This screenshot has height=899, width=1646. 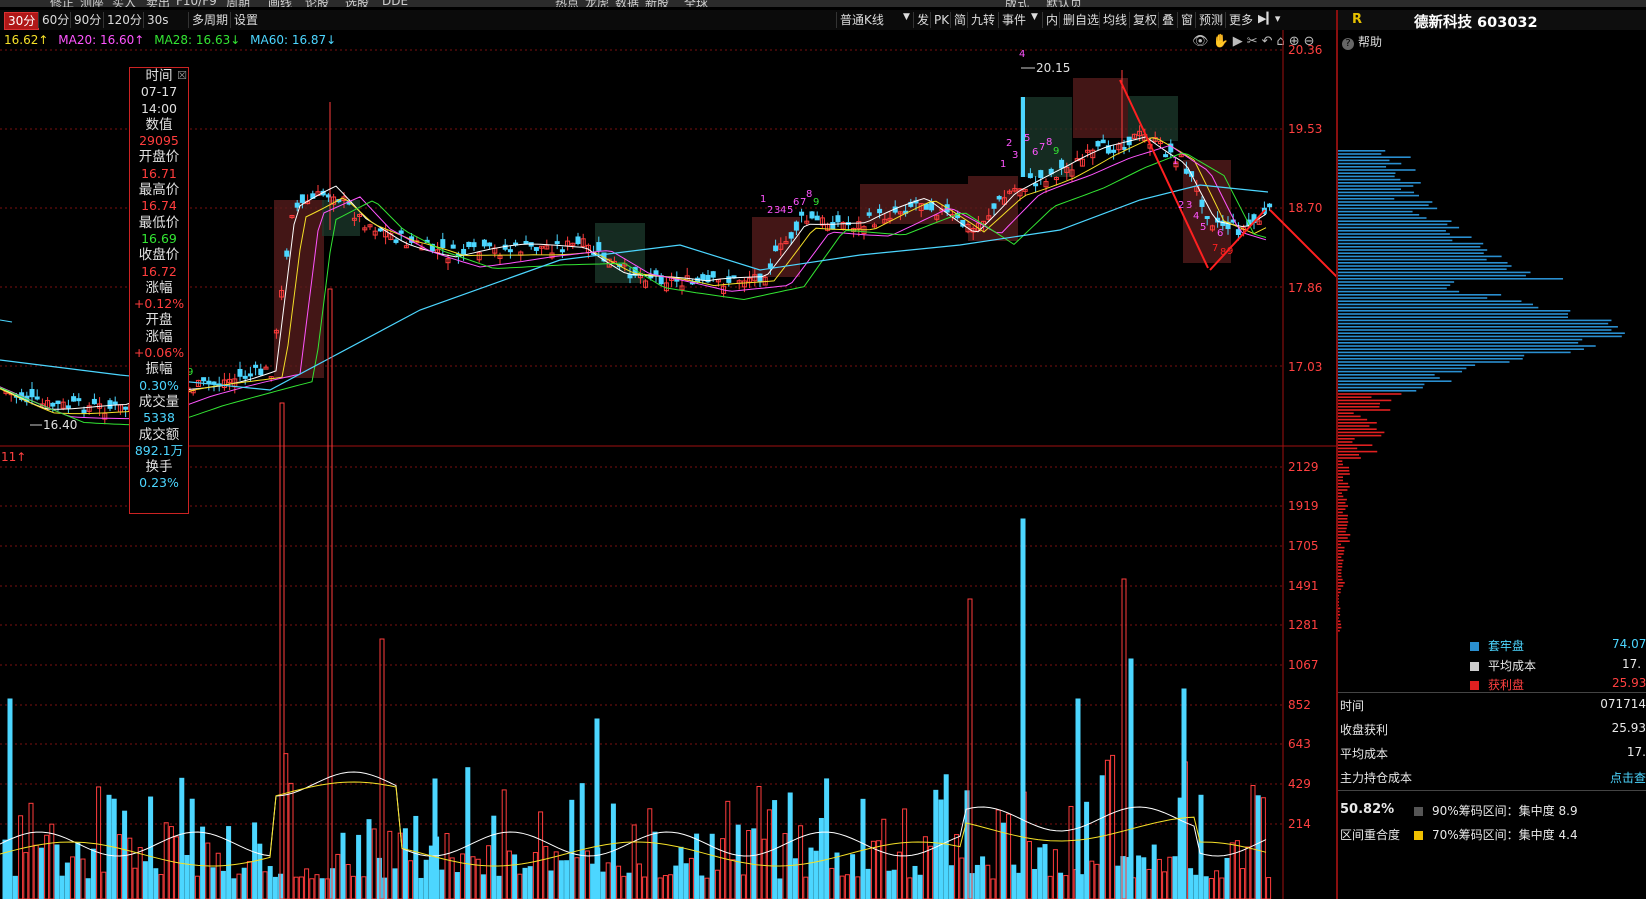 I want to click on fullscreen-icon: ▶▎▾, so click(x=1269, y=18).